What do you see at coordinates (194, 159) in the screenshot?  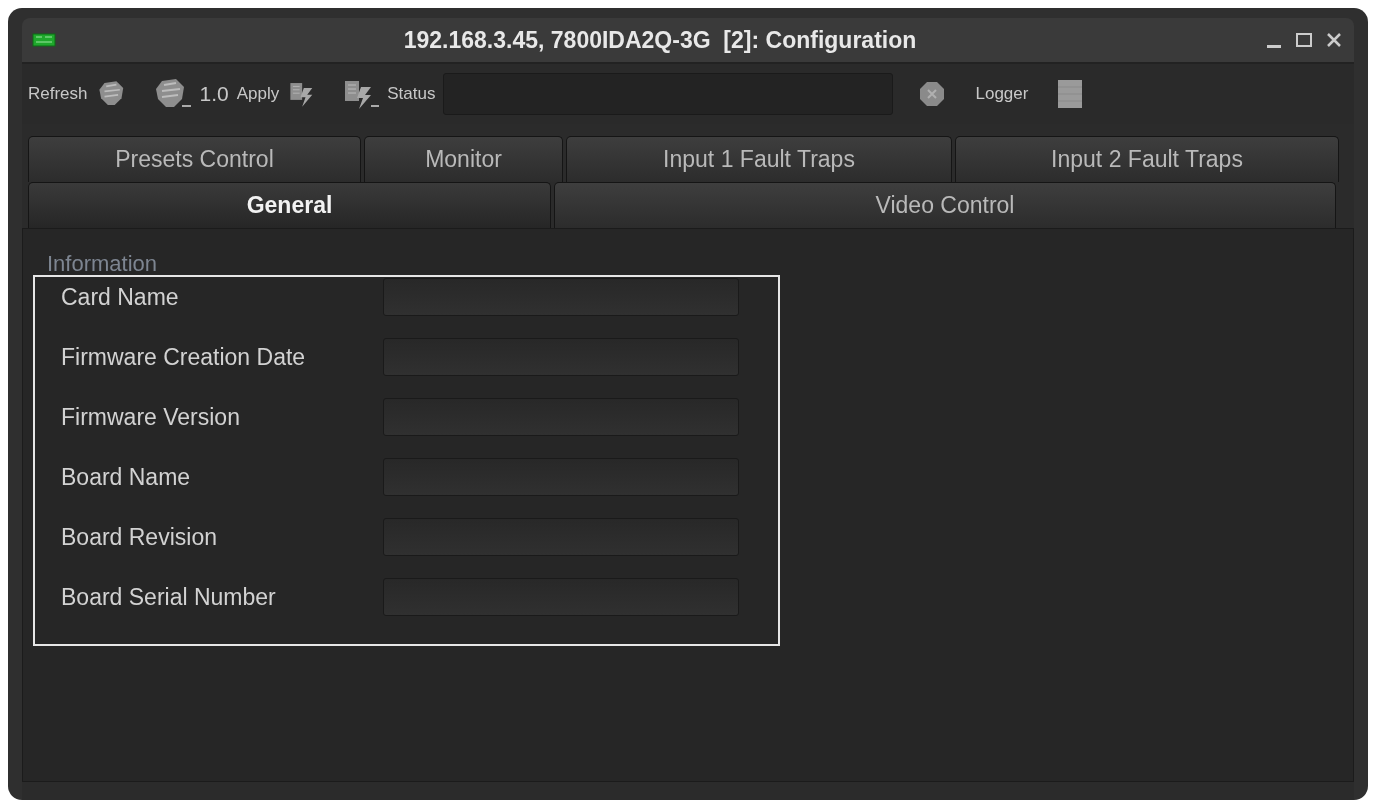 I see `tab: Presets Control` at bounding box center [194, 159].